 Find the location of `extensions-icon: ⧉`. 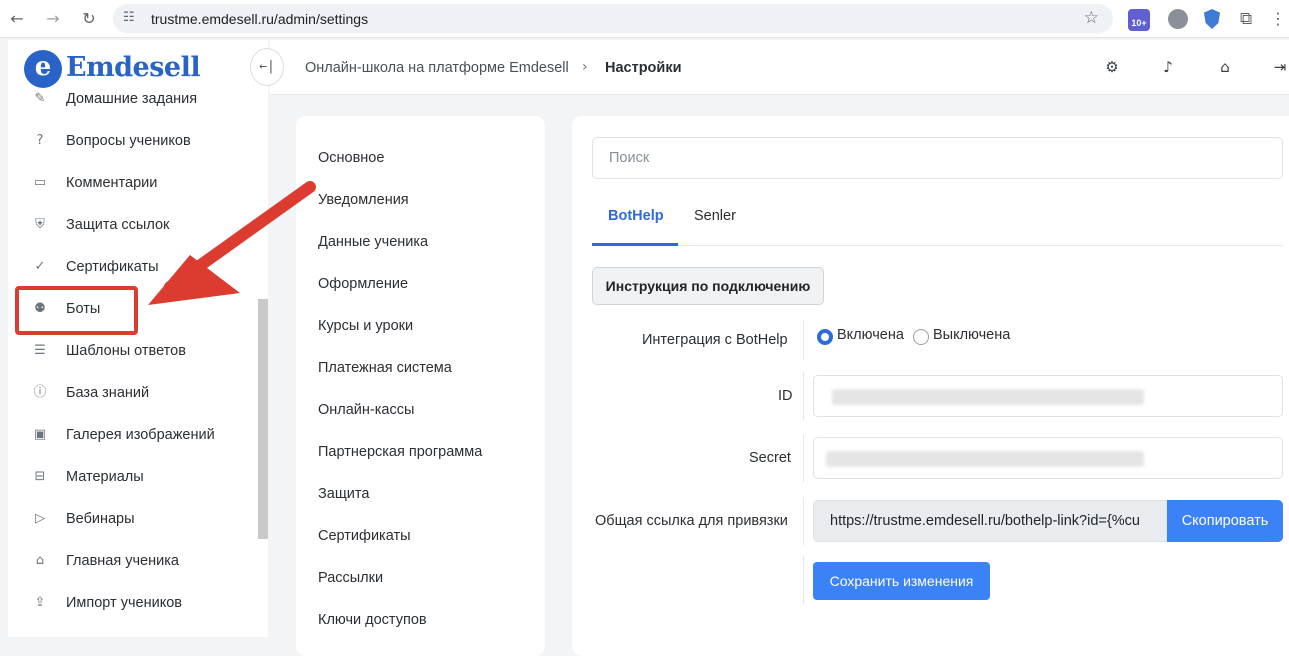

extensions-icon: ⧉ is located at coordinates (1250, 19).